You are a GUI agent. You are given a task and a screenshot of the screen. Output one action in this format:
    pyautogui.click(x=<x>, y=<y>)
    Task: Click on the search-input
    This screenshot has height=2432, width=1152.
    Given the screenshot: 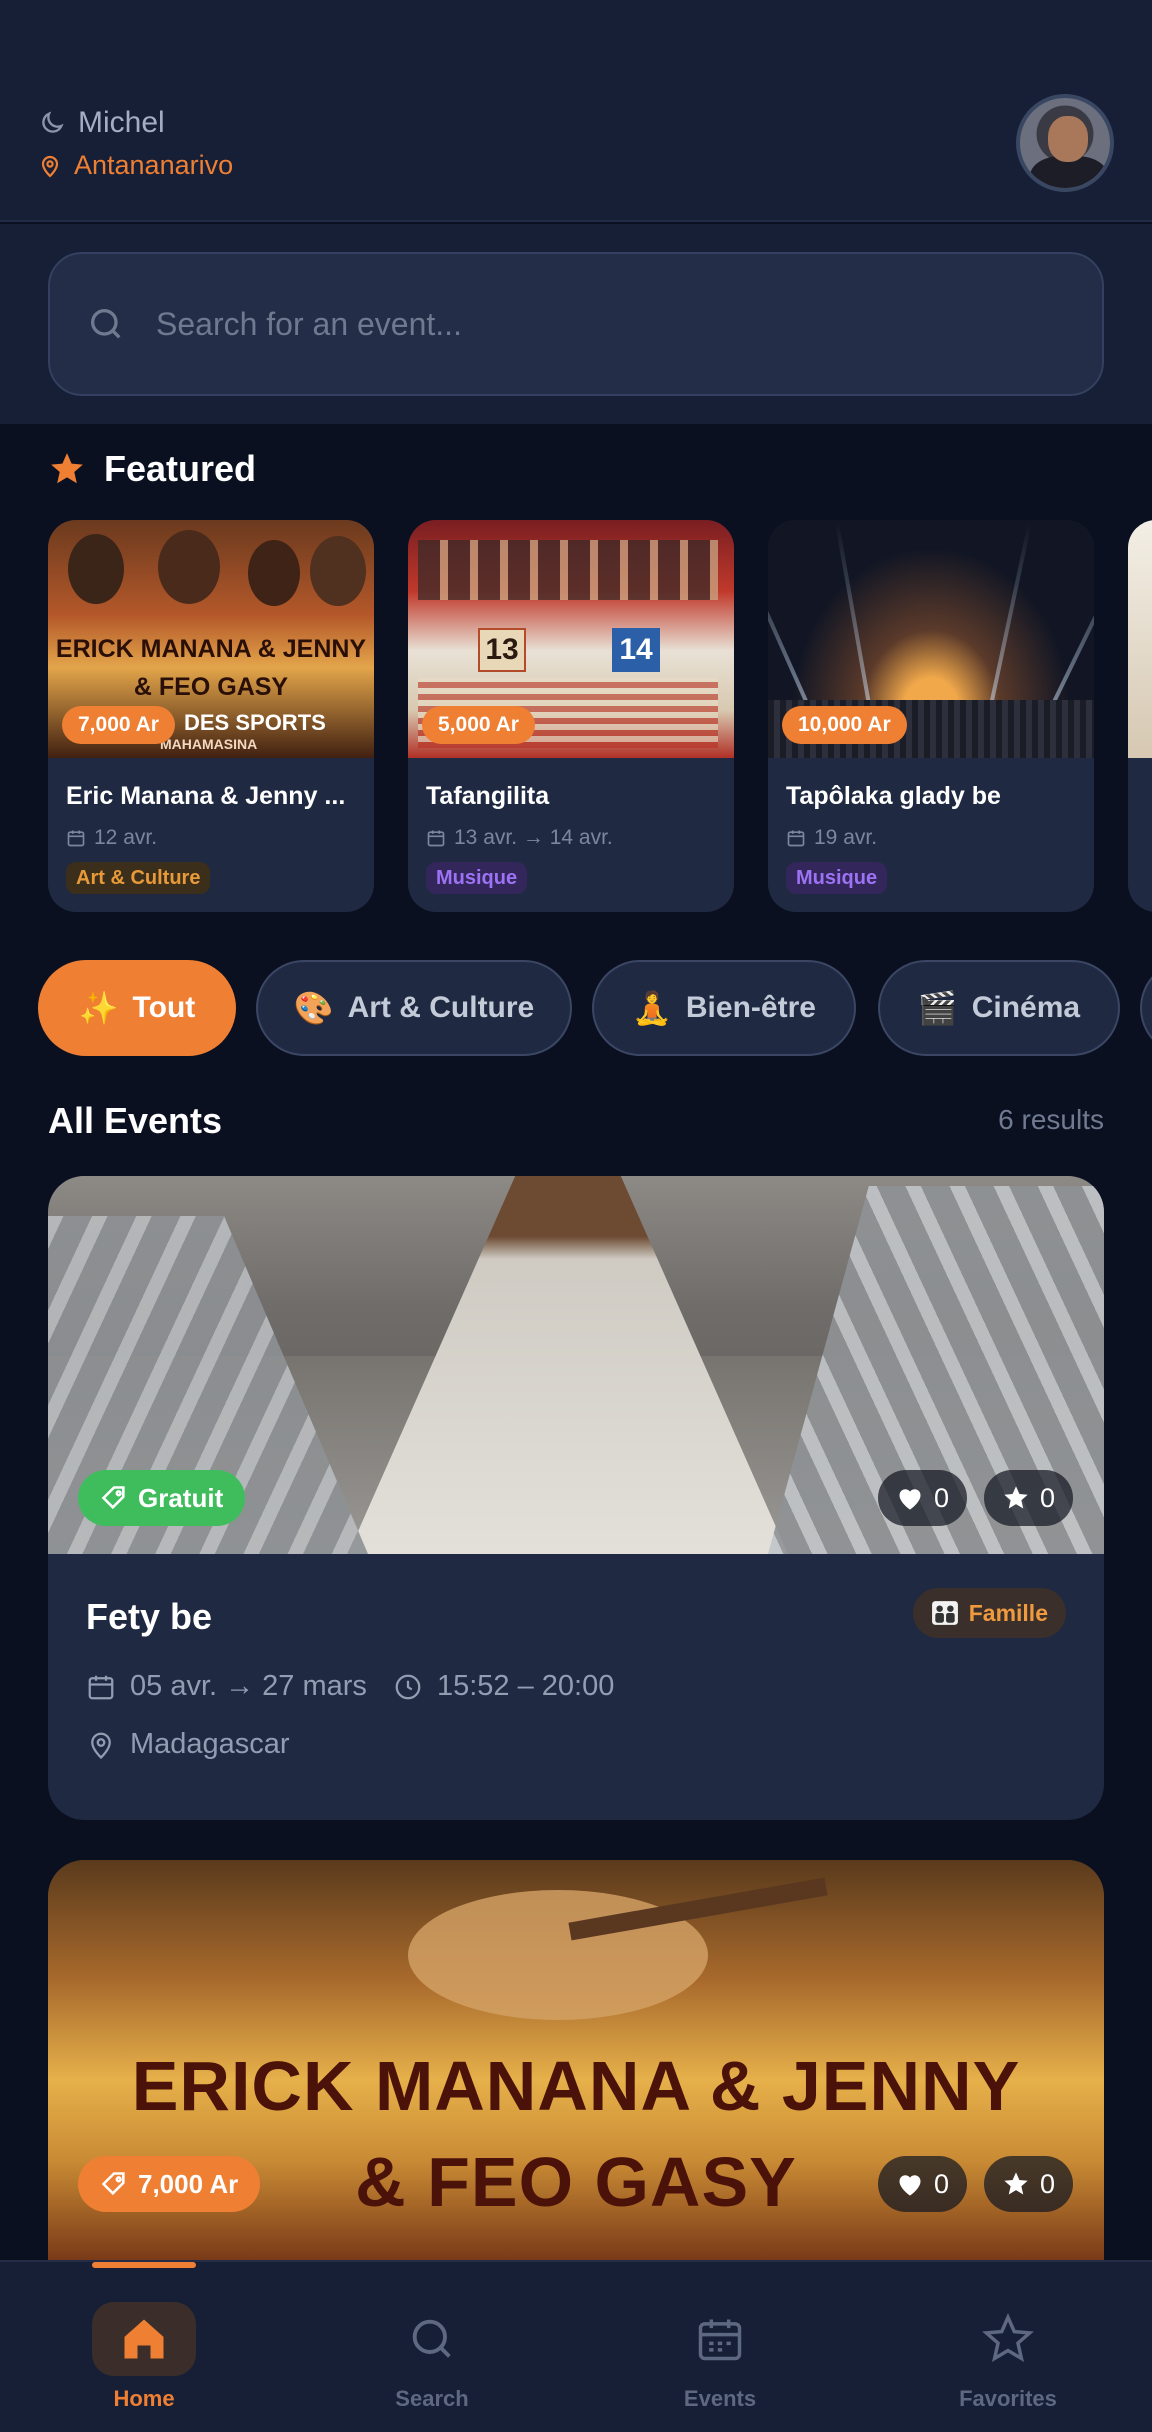 What is the action you would take?
    pyautogui.click(x=606, y=324)
    